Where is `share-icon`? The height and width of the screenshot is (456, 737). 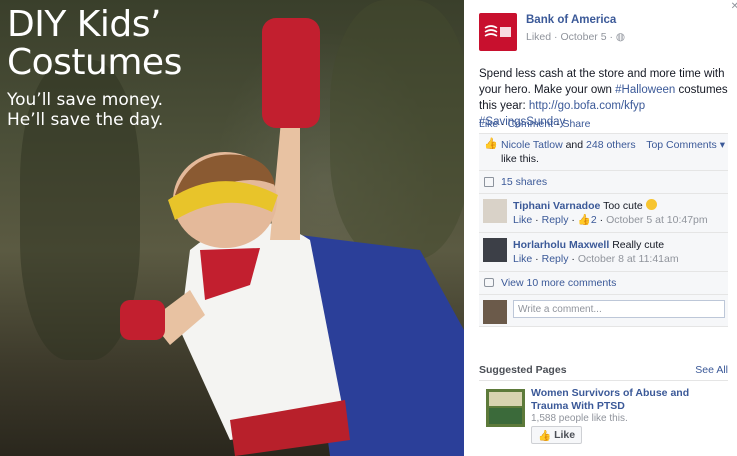
share-icon is located at coordinates (489, 182).